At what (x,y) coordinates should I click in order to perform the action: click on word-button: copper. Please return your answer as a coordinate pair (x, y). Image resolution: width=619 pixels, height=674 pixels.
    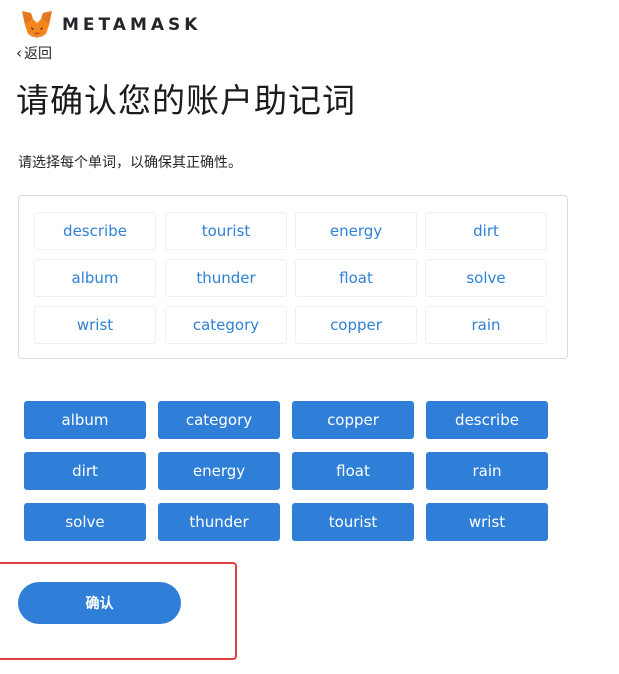
    Looking at the image, I should click on (353, 420).